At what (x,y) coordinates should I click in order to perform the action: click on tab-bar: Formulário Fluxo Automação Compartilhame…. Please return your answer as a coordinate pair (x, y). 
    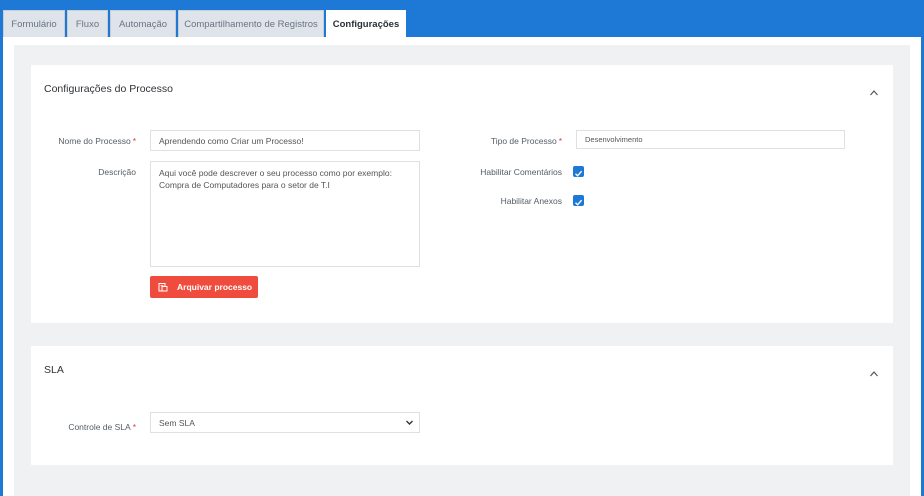
    Looking at the image, I should click on (462, 19).